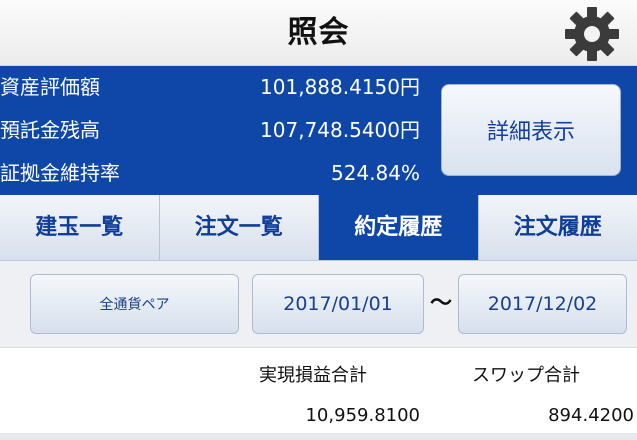 The width and height of the screenshot is (637, 440). I want to click on summary-label: 預託金残高, so click(50, 130).